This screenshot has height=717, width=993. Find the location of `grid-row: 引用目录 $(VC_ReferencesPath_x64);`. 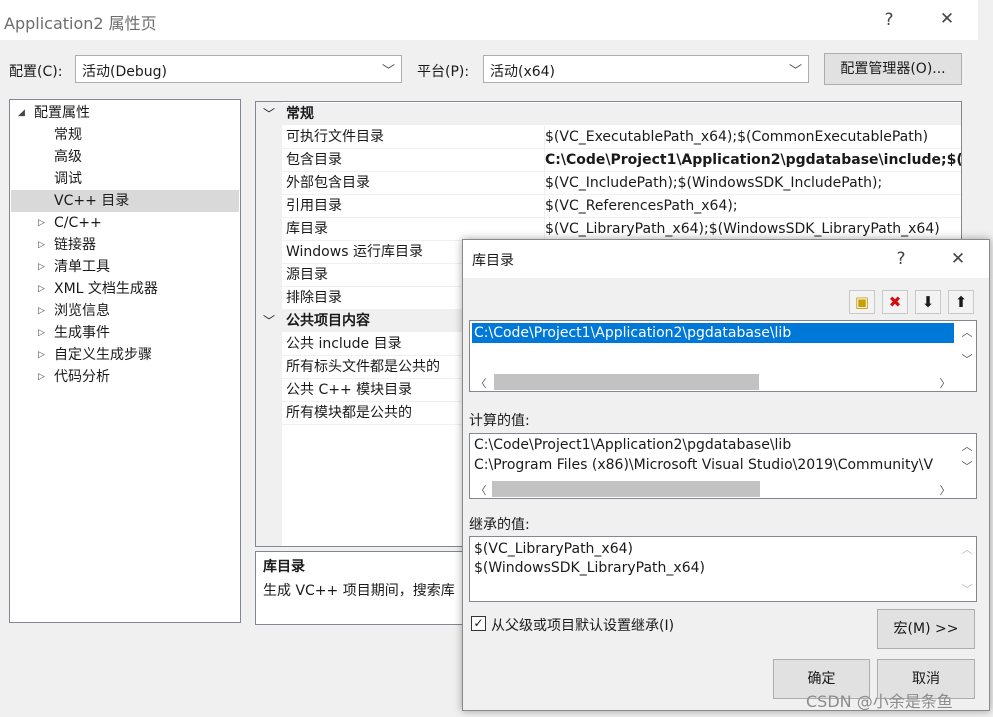

grid-row: 引用目录 $(VC_ReferencesPath_x64); is located at coordinates (608, 206).